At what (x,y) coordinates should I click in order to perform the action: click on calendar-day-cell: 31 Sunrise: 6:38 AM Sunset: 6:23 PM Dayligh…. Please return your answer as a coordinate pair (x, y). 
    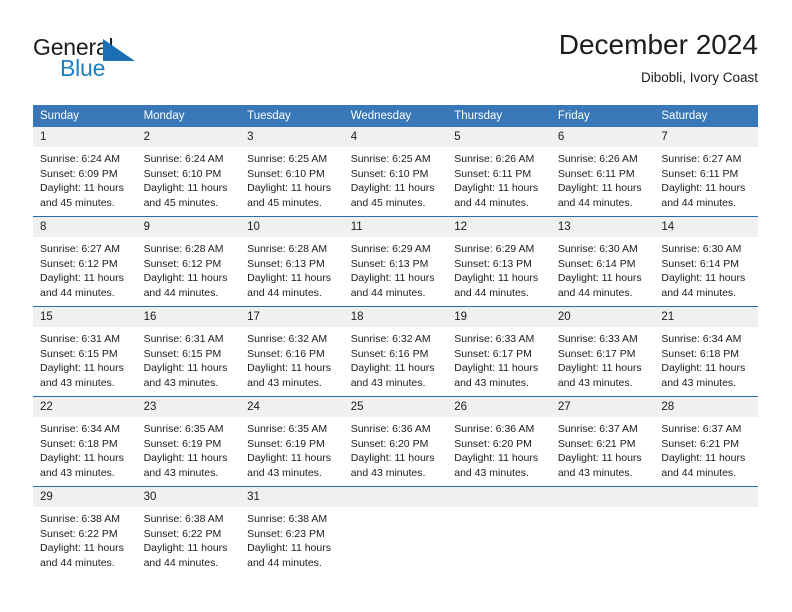
    Looking at the image, I should click on (292, 531).